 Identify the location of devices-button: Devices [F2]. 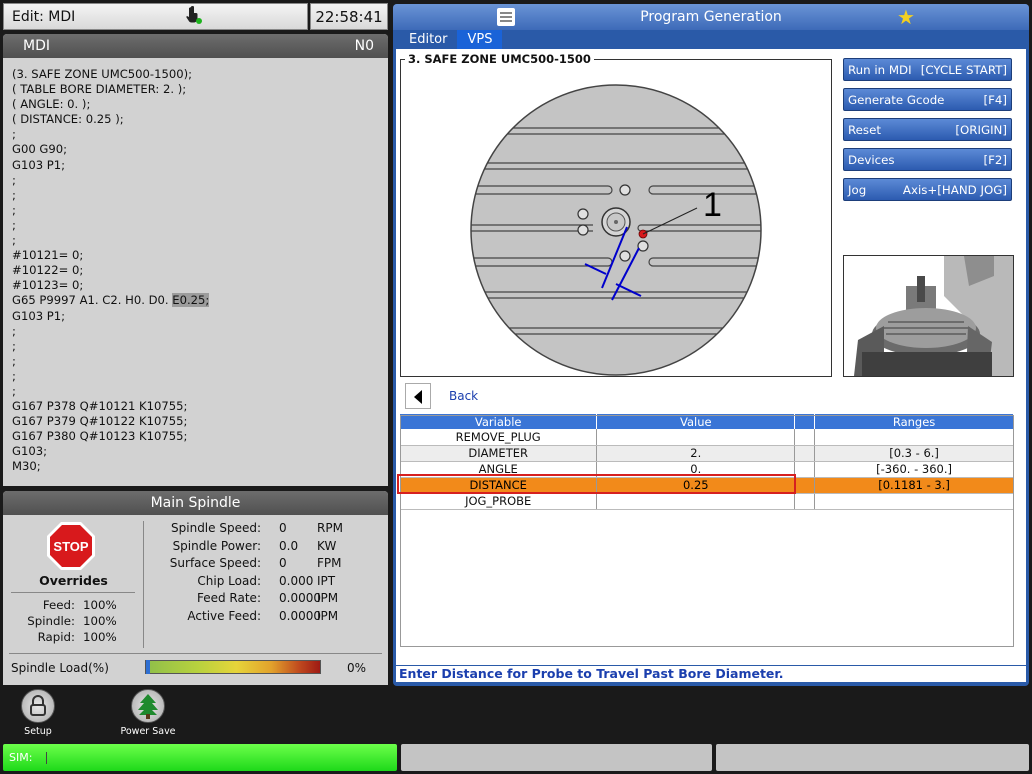
(927, 159).